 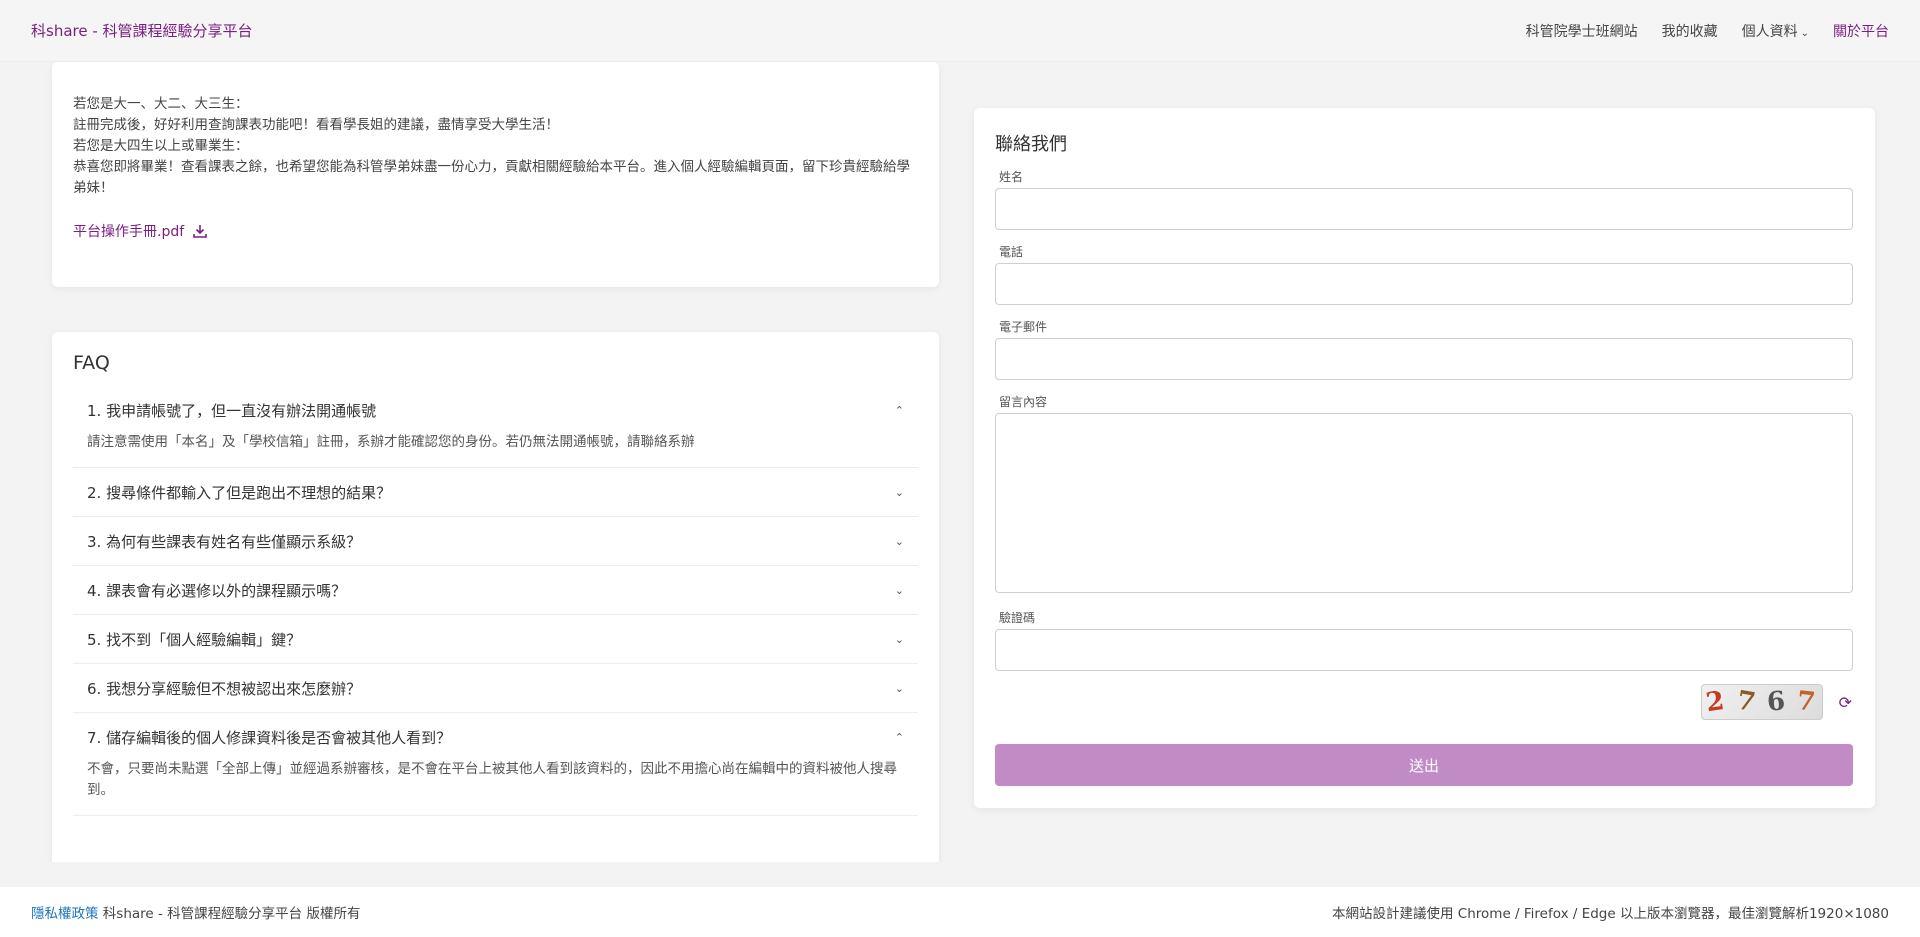 I want to click on nav-link-favorites: 我的收藏, so click(x=1690, y=31).